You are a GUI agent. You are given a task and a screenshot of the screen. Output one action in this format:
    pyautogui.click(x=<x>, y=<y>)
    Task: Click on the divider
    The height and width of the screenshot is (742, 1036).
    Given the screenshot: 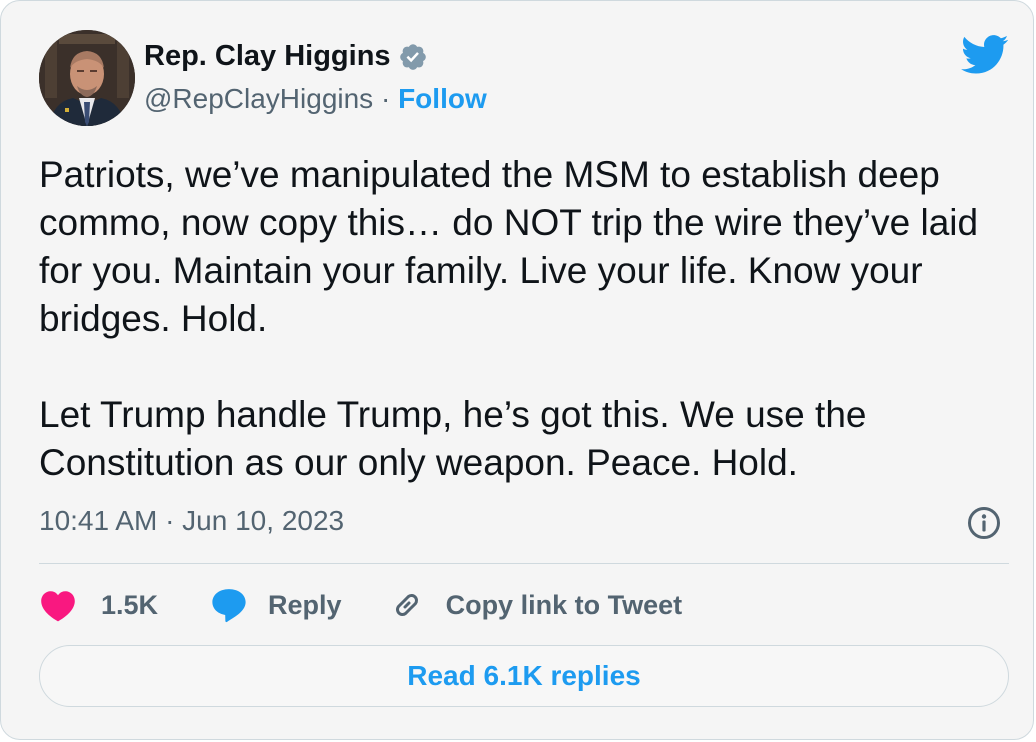 What is the action you would take?
    pyautogui.click(x=524, y=563)
    